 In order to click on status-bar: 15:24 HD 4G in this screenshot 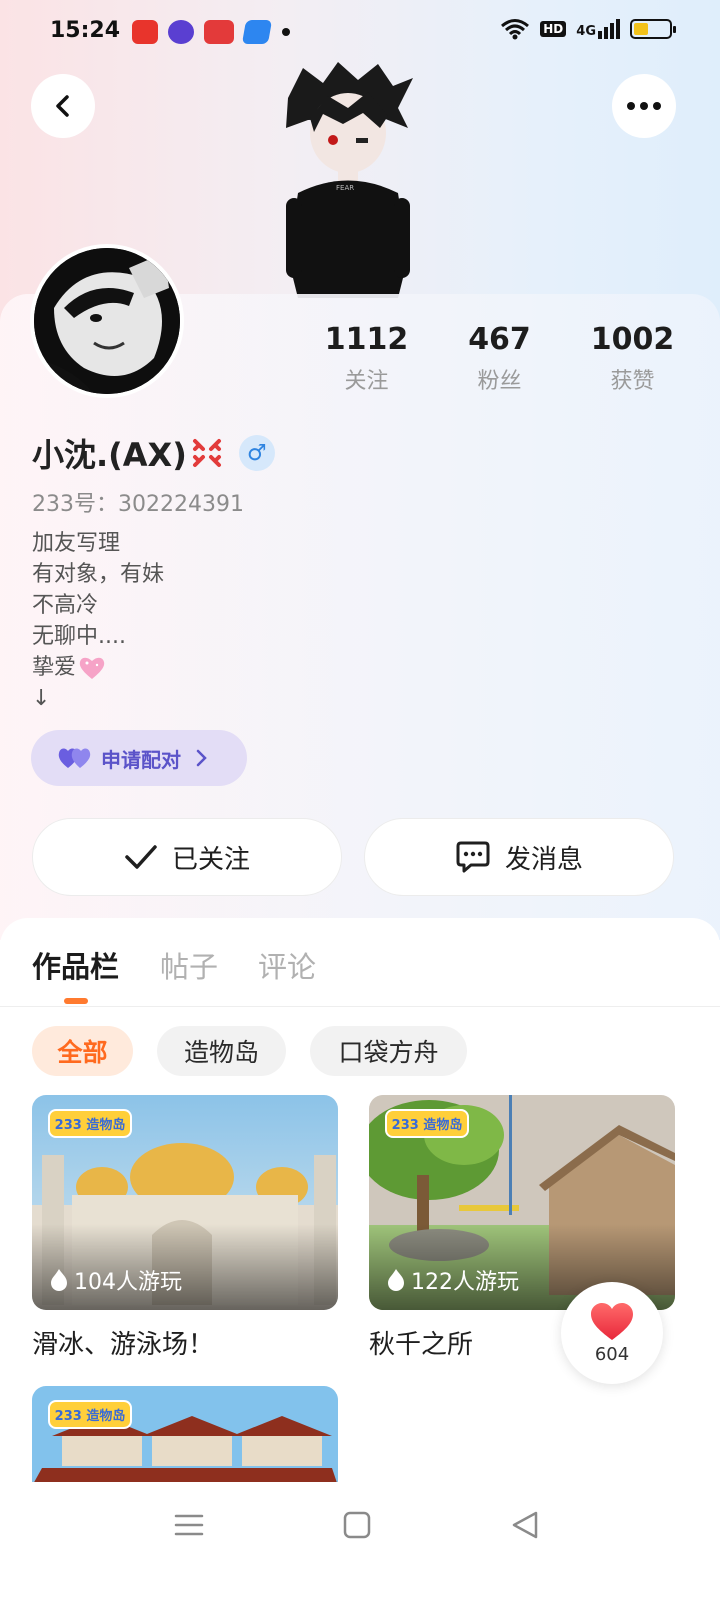, I will do `click(360, 32)`.